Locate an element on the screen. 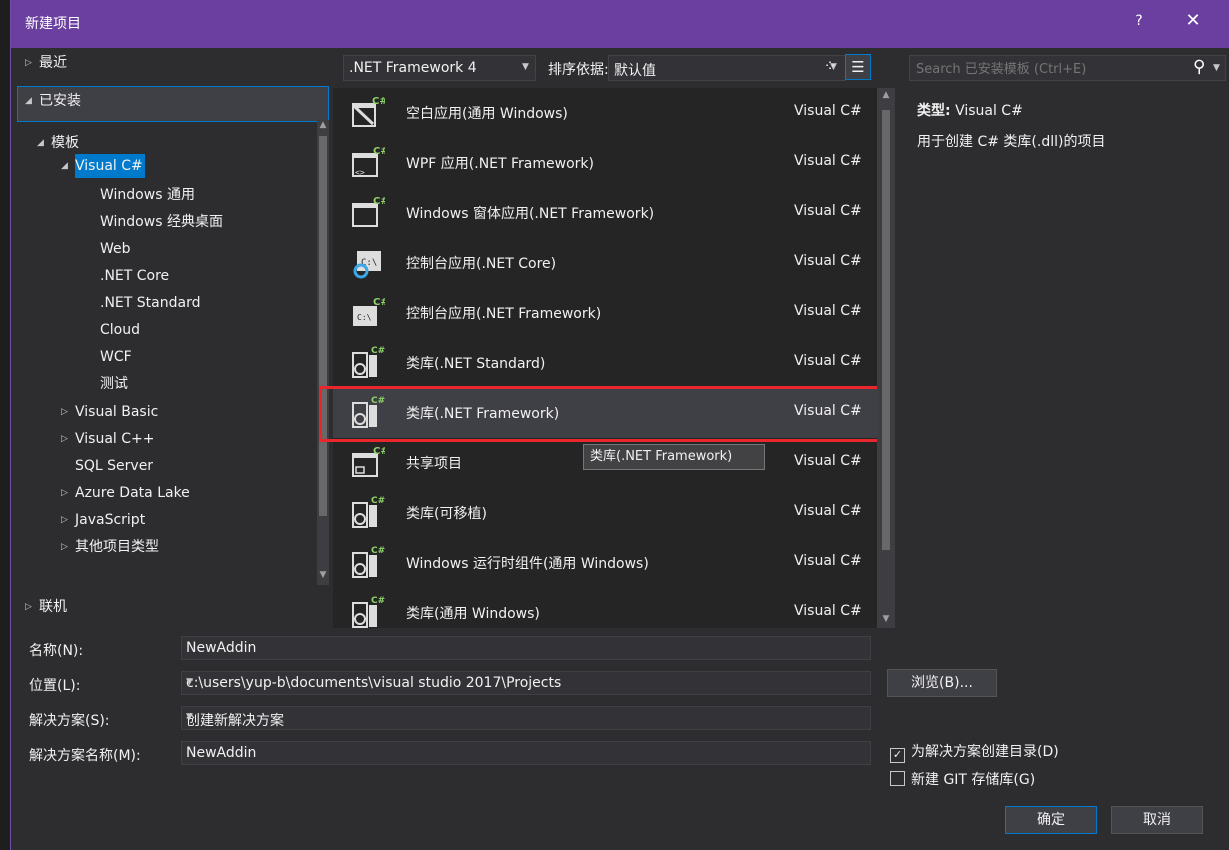  tree-item-windows-classic: Windows 经典桌面 is located at coordinates (161, 222).